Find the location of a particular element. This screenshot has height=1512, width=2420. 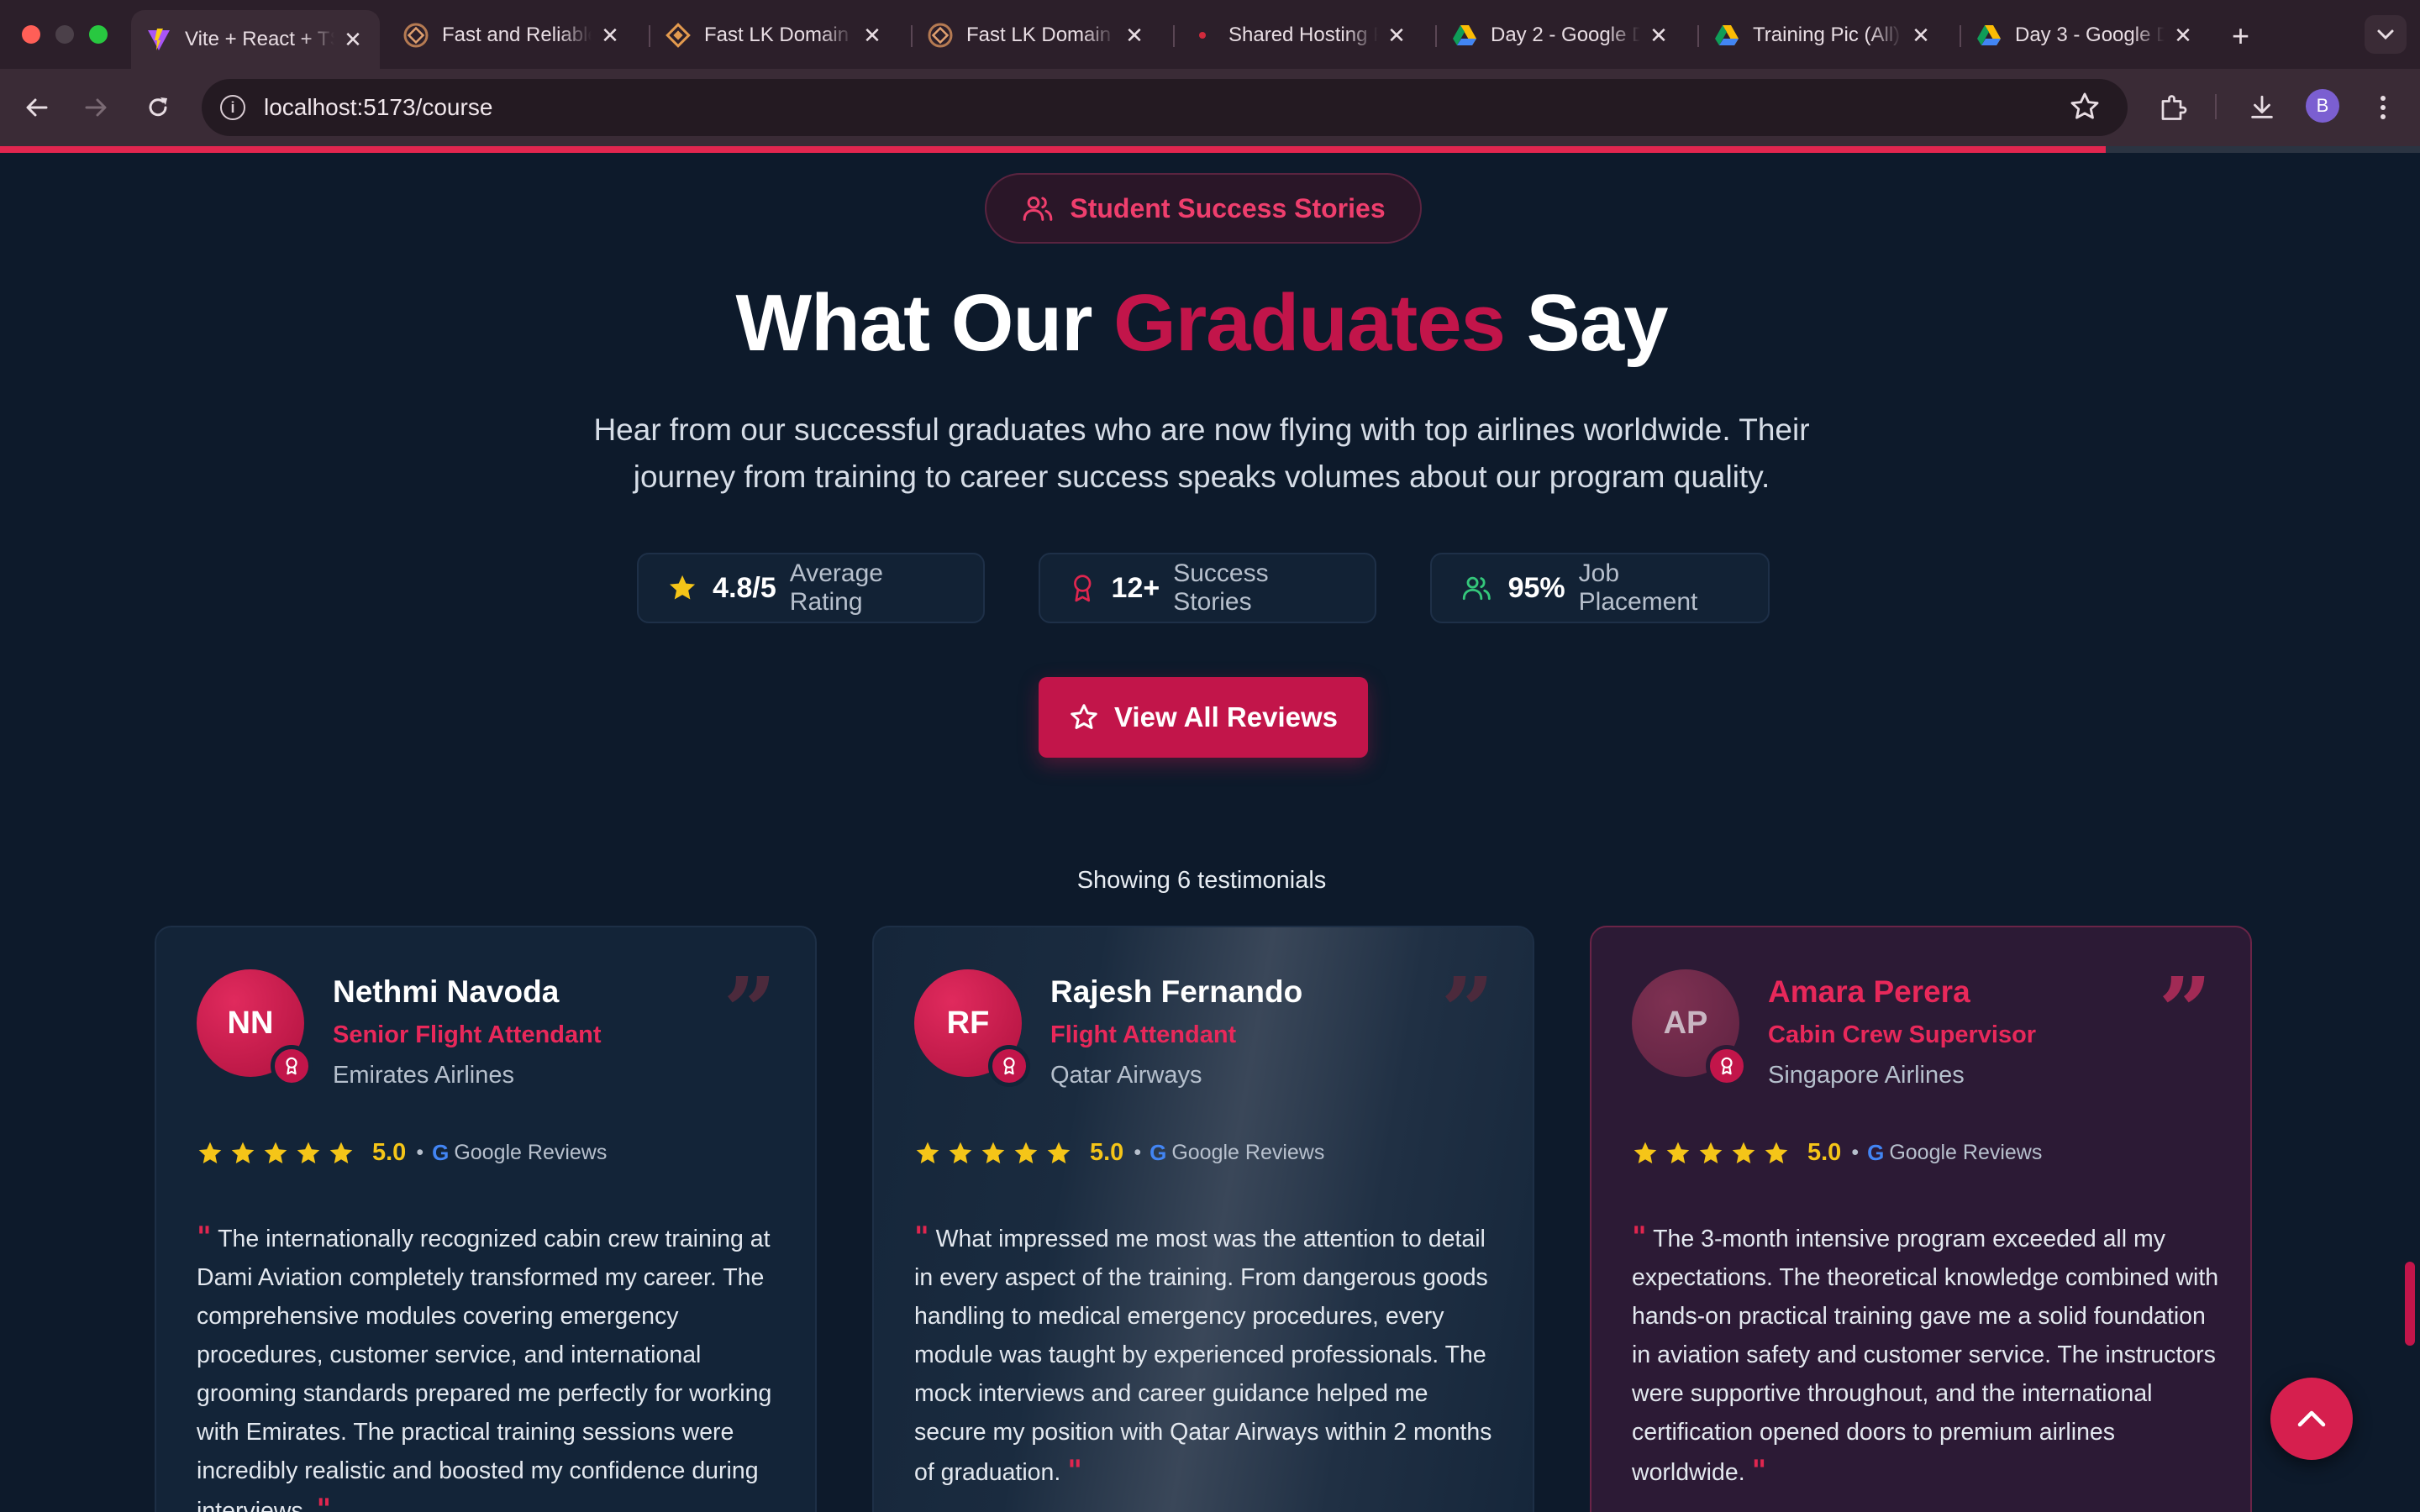

stat-job-placement: 95% Job Placement is located at coordinates (1600, 588).